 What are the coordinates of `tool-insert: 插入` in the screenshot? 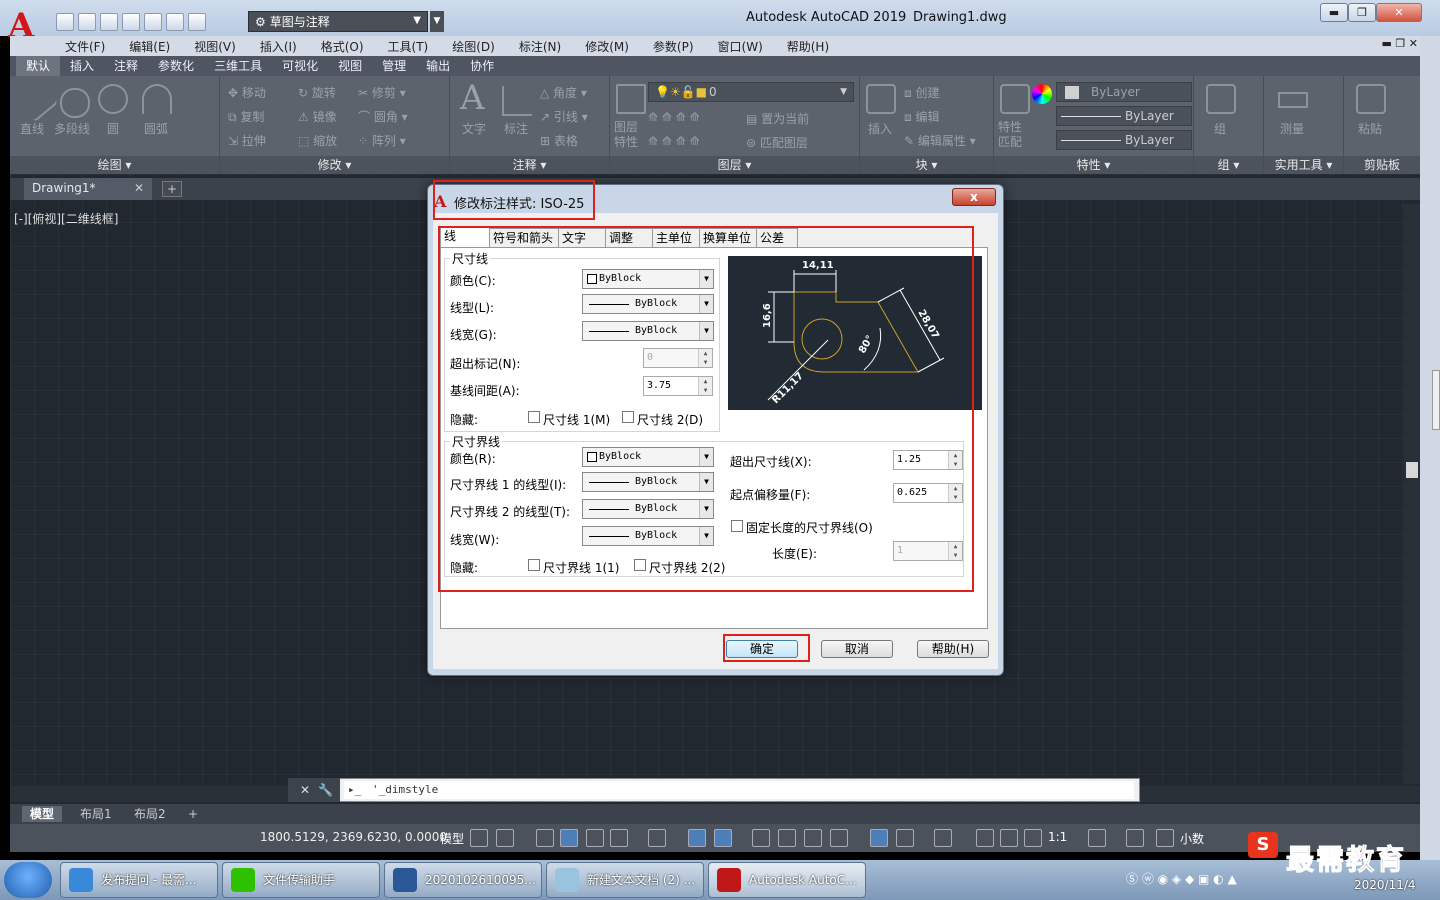 It's located at (880, 128).